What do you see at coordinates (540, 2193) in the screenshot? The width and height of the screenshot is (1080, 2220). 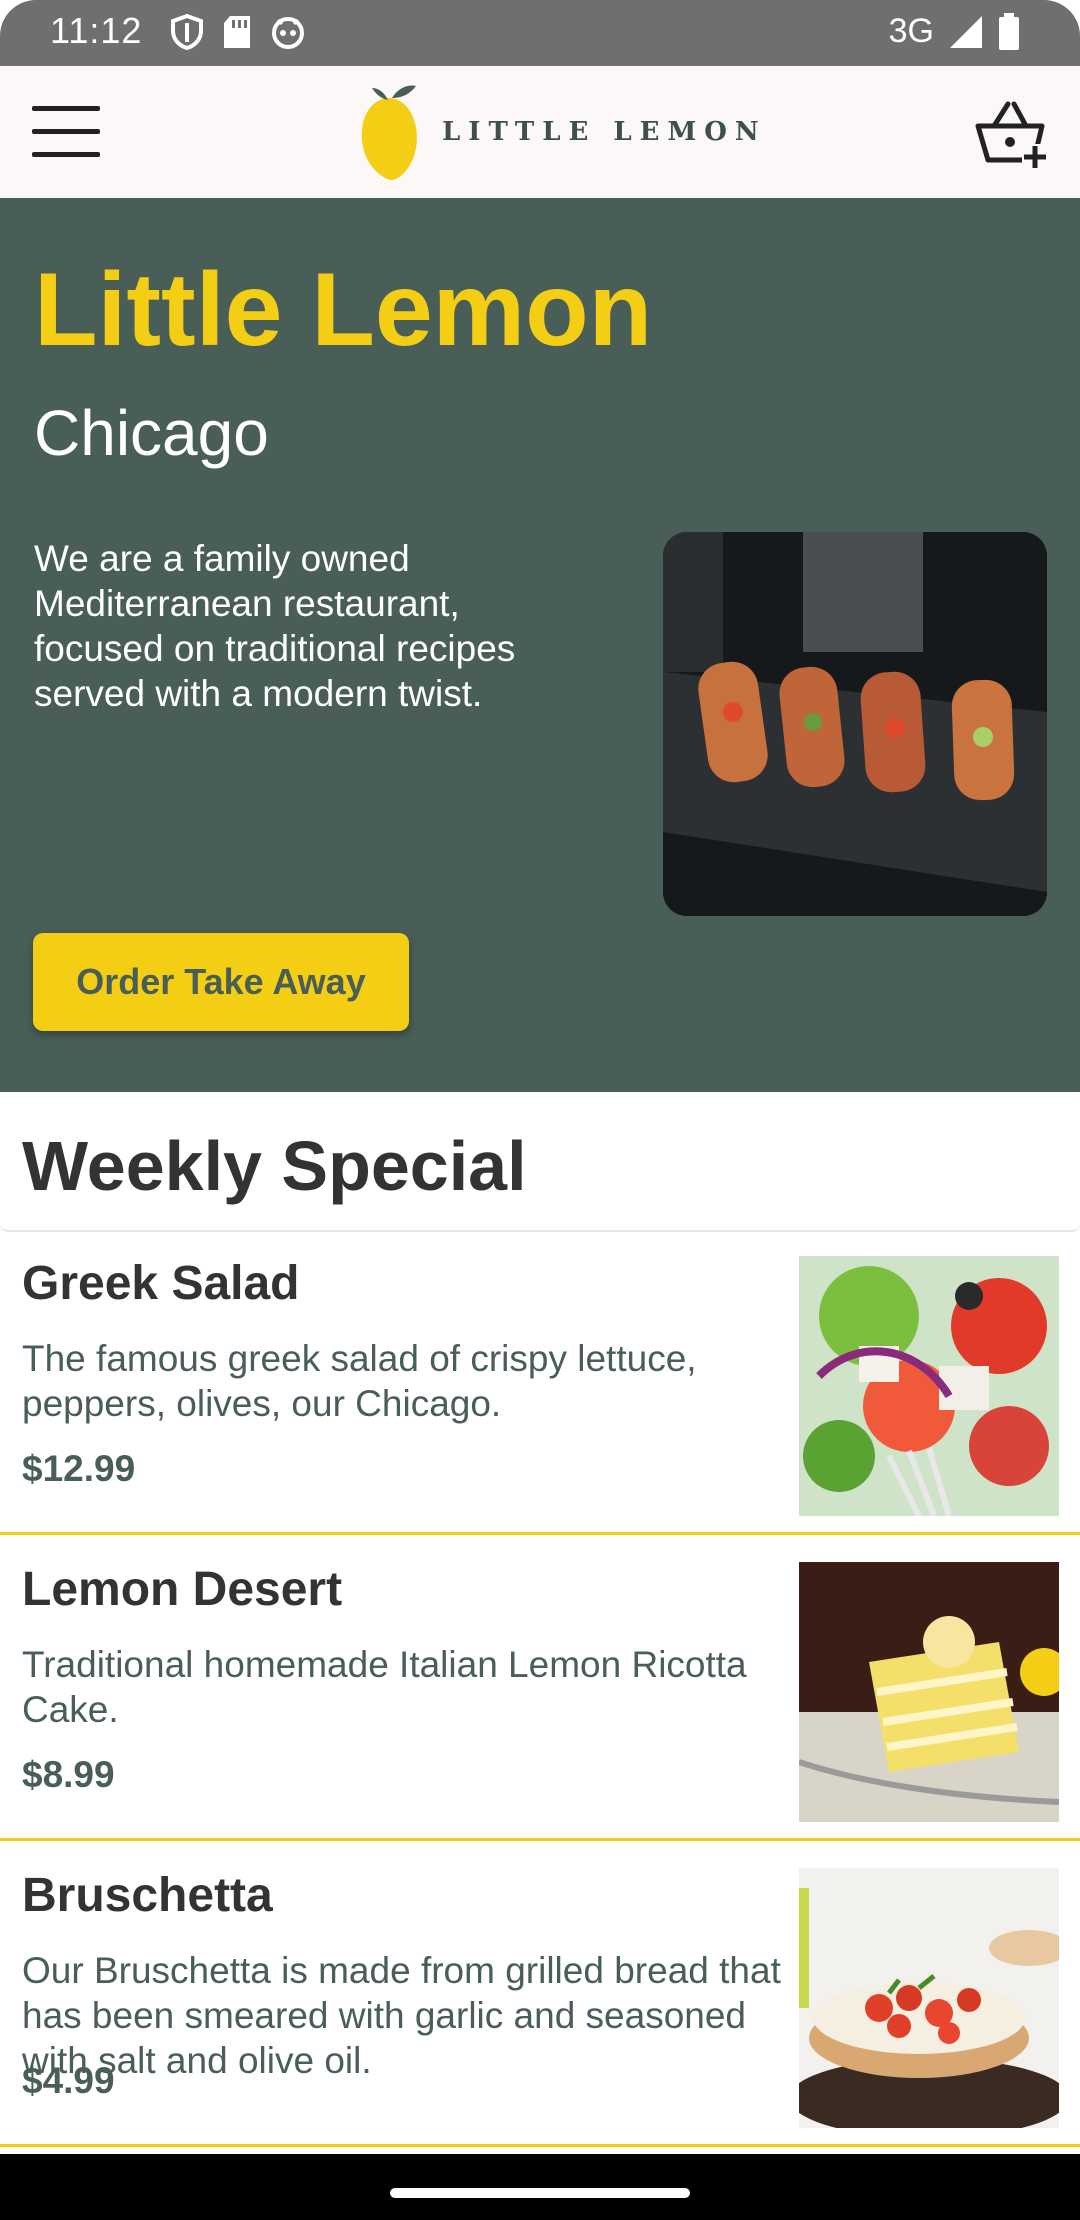 I see `home-gesture-handle` at bounding box center [540, 2193].